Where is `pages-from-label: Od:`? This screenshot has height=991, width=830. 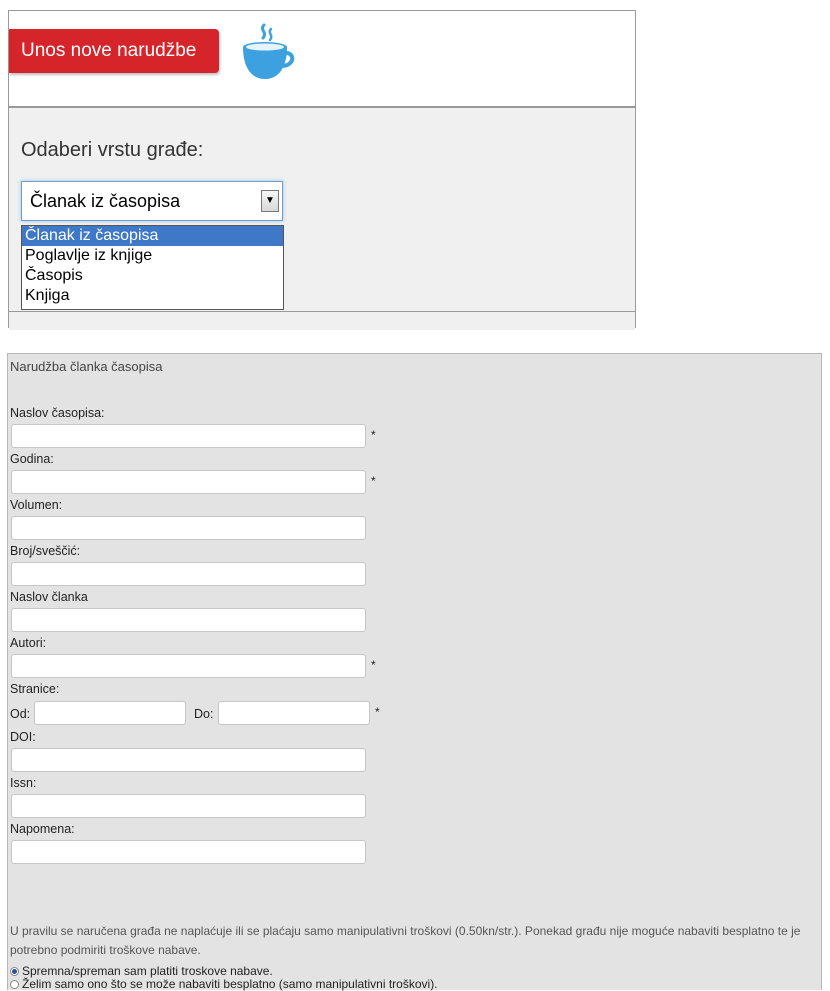 pages-from-label: Od: is located at coordinates (20, 714).